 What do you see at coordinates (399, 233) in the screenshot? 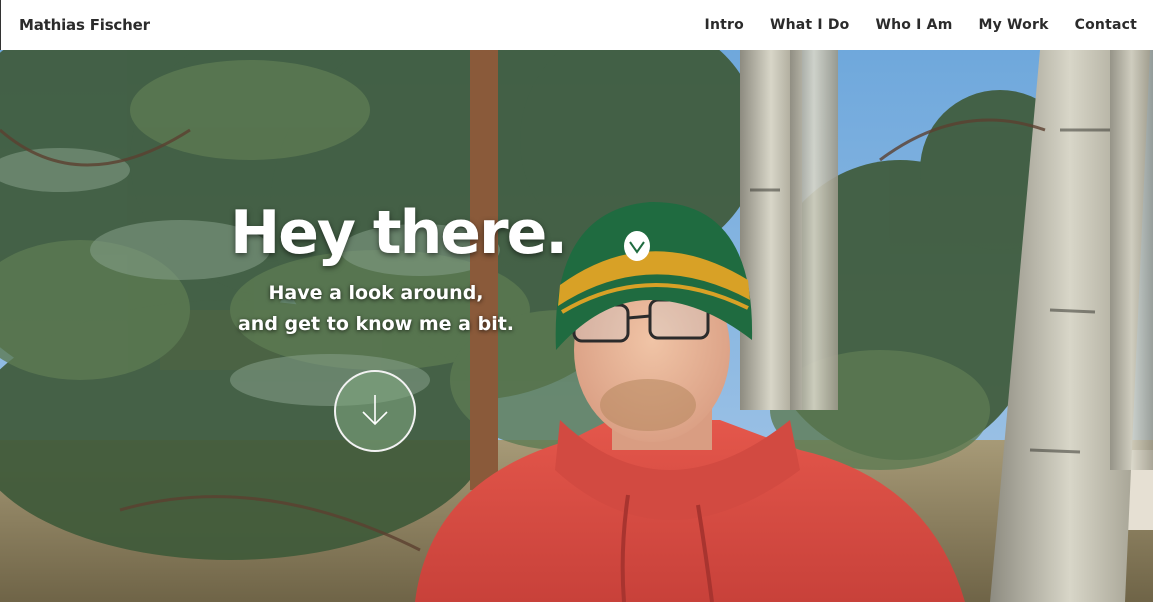
I see `hero-title: Hey there.` at bounding box center [399, 233].